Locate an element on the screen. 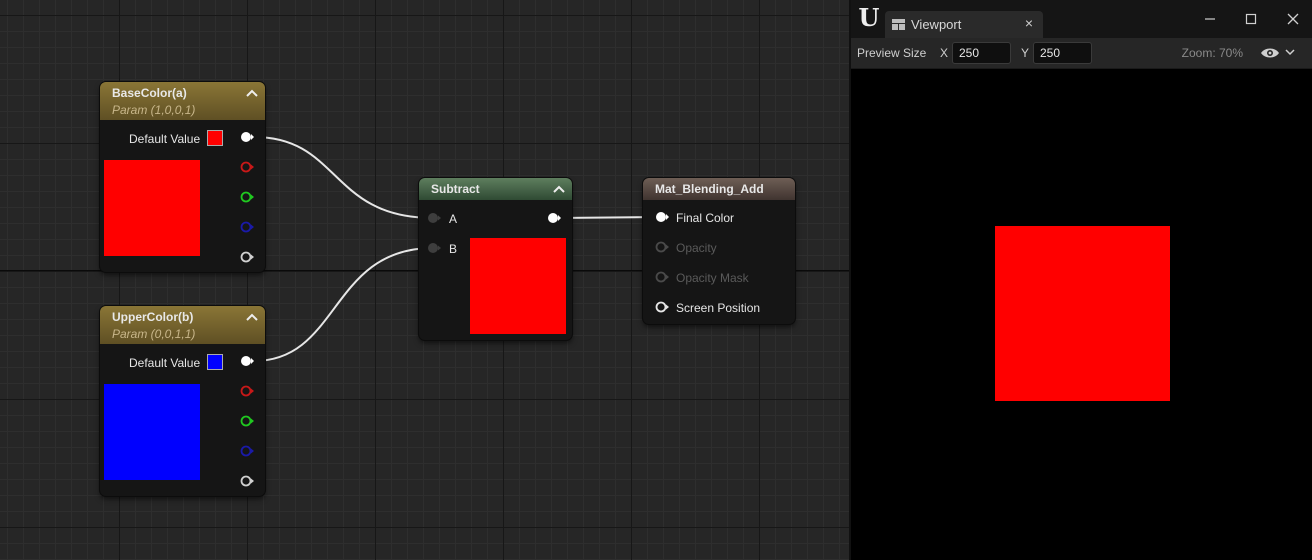 The height and width of the screenshot is (560, 1312). preview-y-label: Y is located at coordinates (1025, 53).